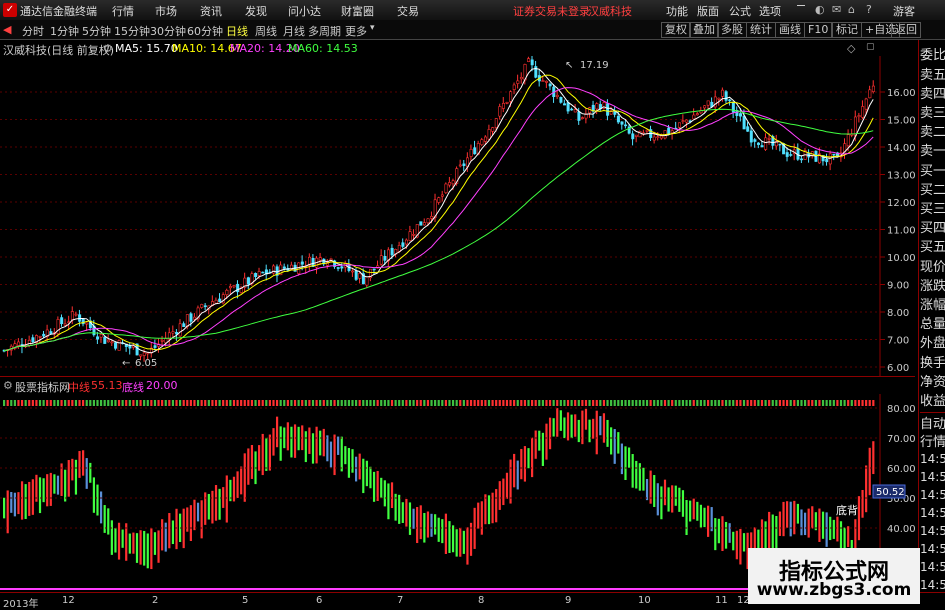  Describe the element at coordinates (324, 31) in the screenshot. I see `period-tab-multi: 多周期` at that location.